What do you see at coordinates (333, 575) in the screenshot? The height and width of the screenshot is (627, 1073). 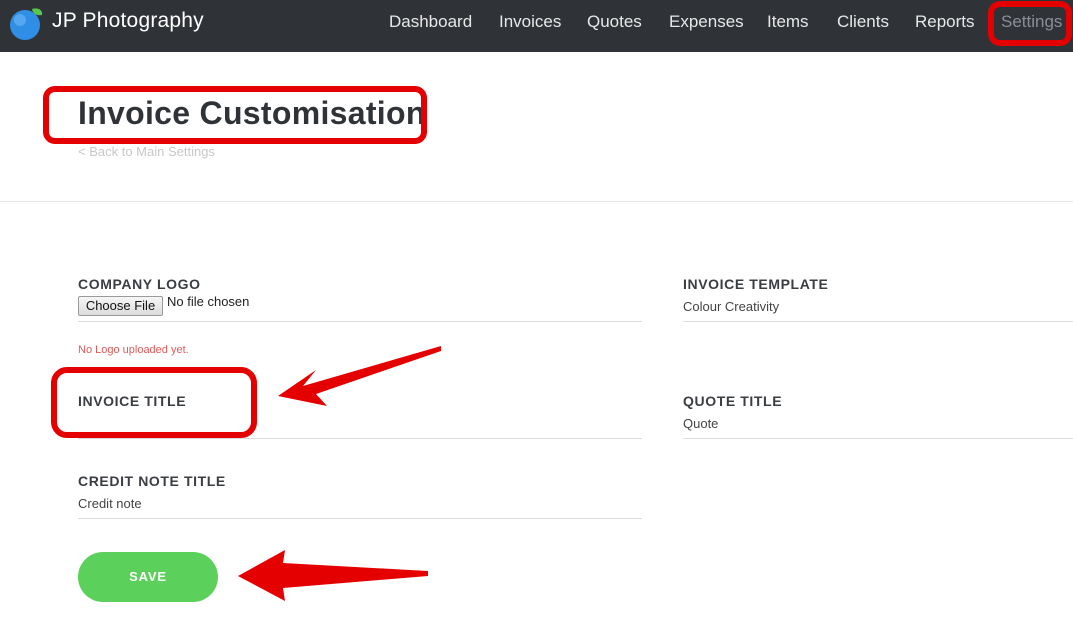 I see `arrow-to-save-button` at bounding box center [333, 575].